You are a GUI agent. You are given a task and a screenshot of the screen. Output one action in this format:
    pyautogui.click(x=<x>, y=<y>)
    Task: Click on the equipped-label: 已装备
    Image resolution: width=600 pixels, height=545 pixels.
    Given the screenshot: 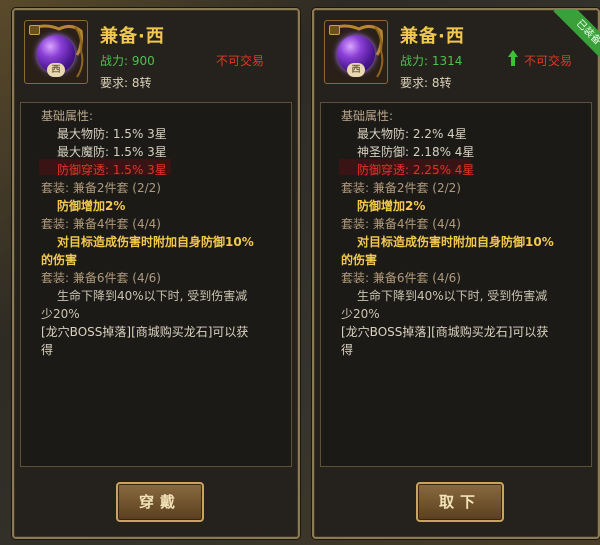 What is the action you would take?
    pyautogui.click(x=576, y=38)
    